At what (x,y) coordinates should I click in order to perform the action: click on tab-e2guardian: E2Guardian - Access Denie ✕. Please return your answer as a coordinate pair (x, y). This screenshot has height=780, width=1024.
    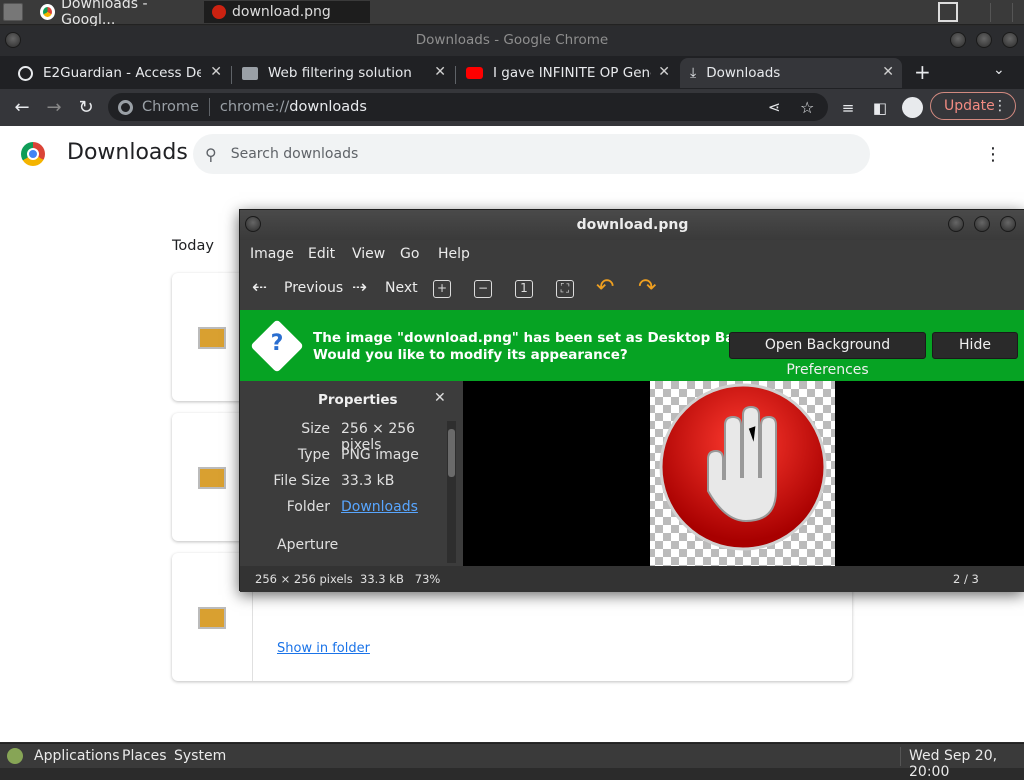
    Looking at the image, I should click on (119, 73).